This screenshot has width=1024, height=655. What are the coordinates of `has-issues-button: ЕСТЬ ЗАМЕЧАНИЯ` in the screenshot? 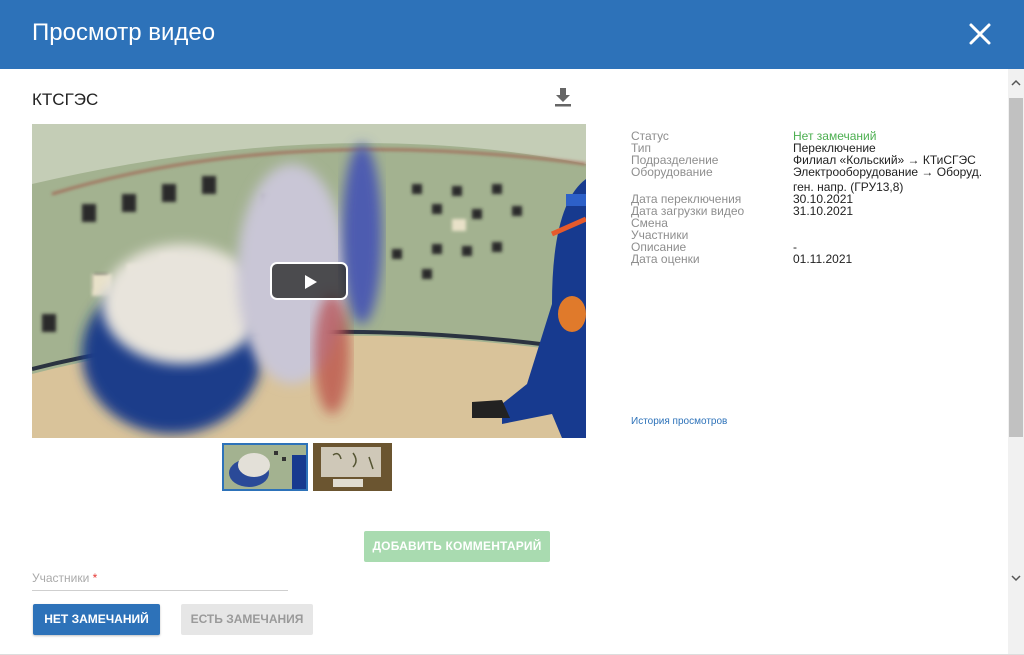 It's located at (247, 619).